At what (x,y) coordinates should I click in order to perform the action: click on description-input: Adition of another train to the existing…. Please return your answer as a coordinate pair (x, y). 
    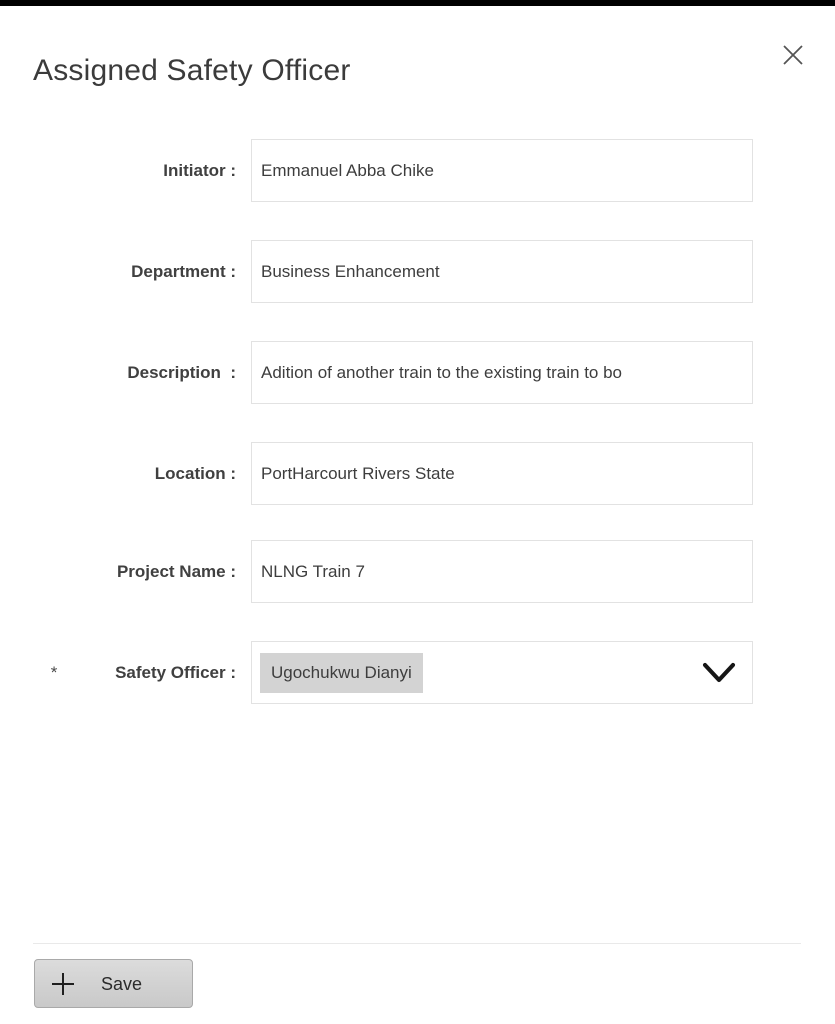
    Looking at the image, I should click on (502, 372).